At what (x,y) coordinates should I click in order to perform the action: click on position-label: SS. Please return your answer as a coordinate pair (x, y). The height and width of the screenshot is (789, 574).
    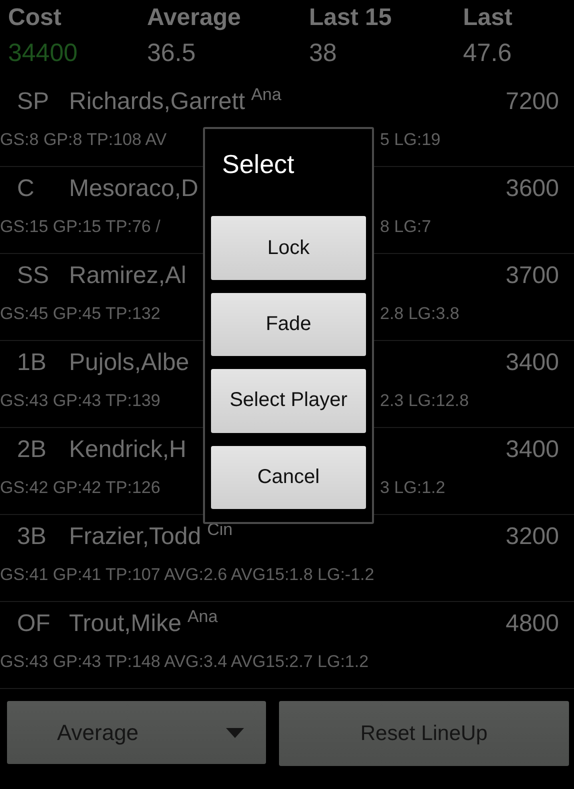
    Looking at the image, I should click on (33, 276).